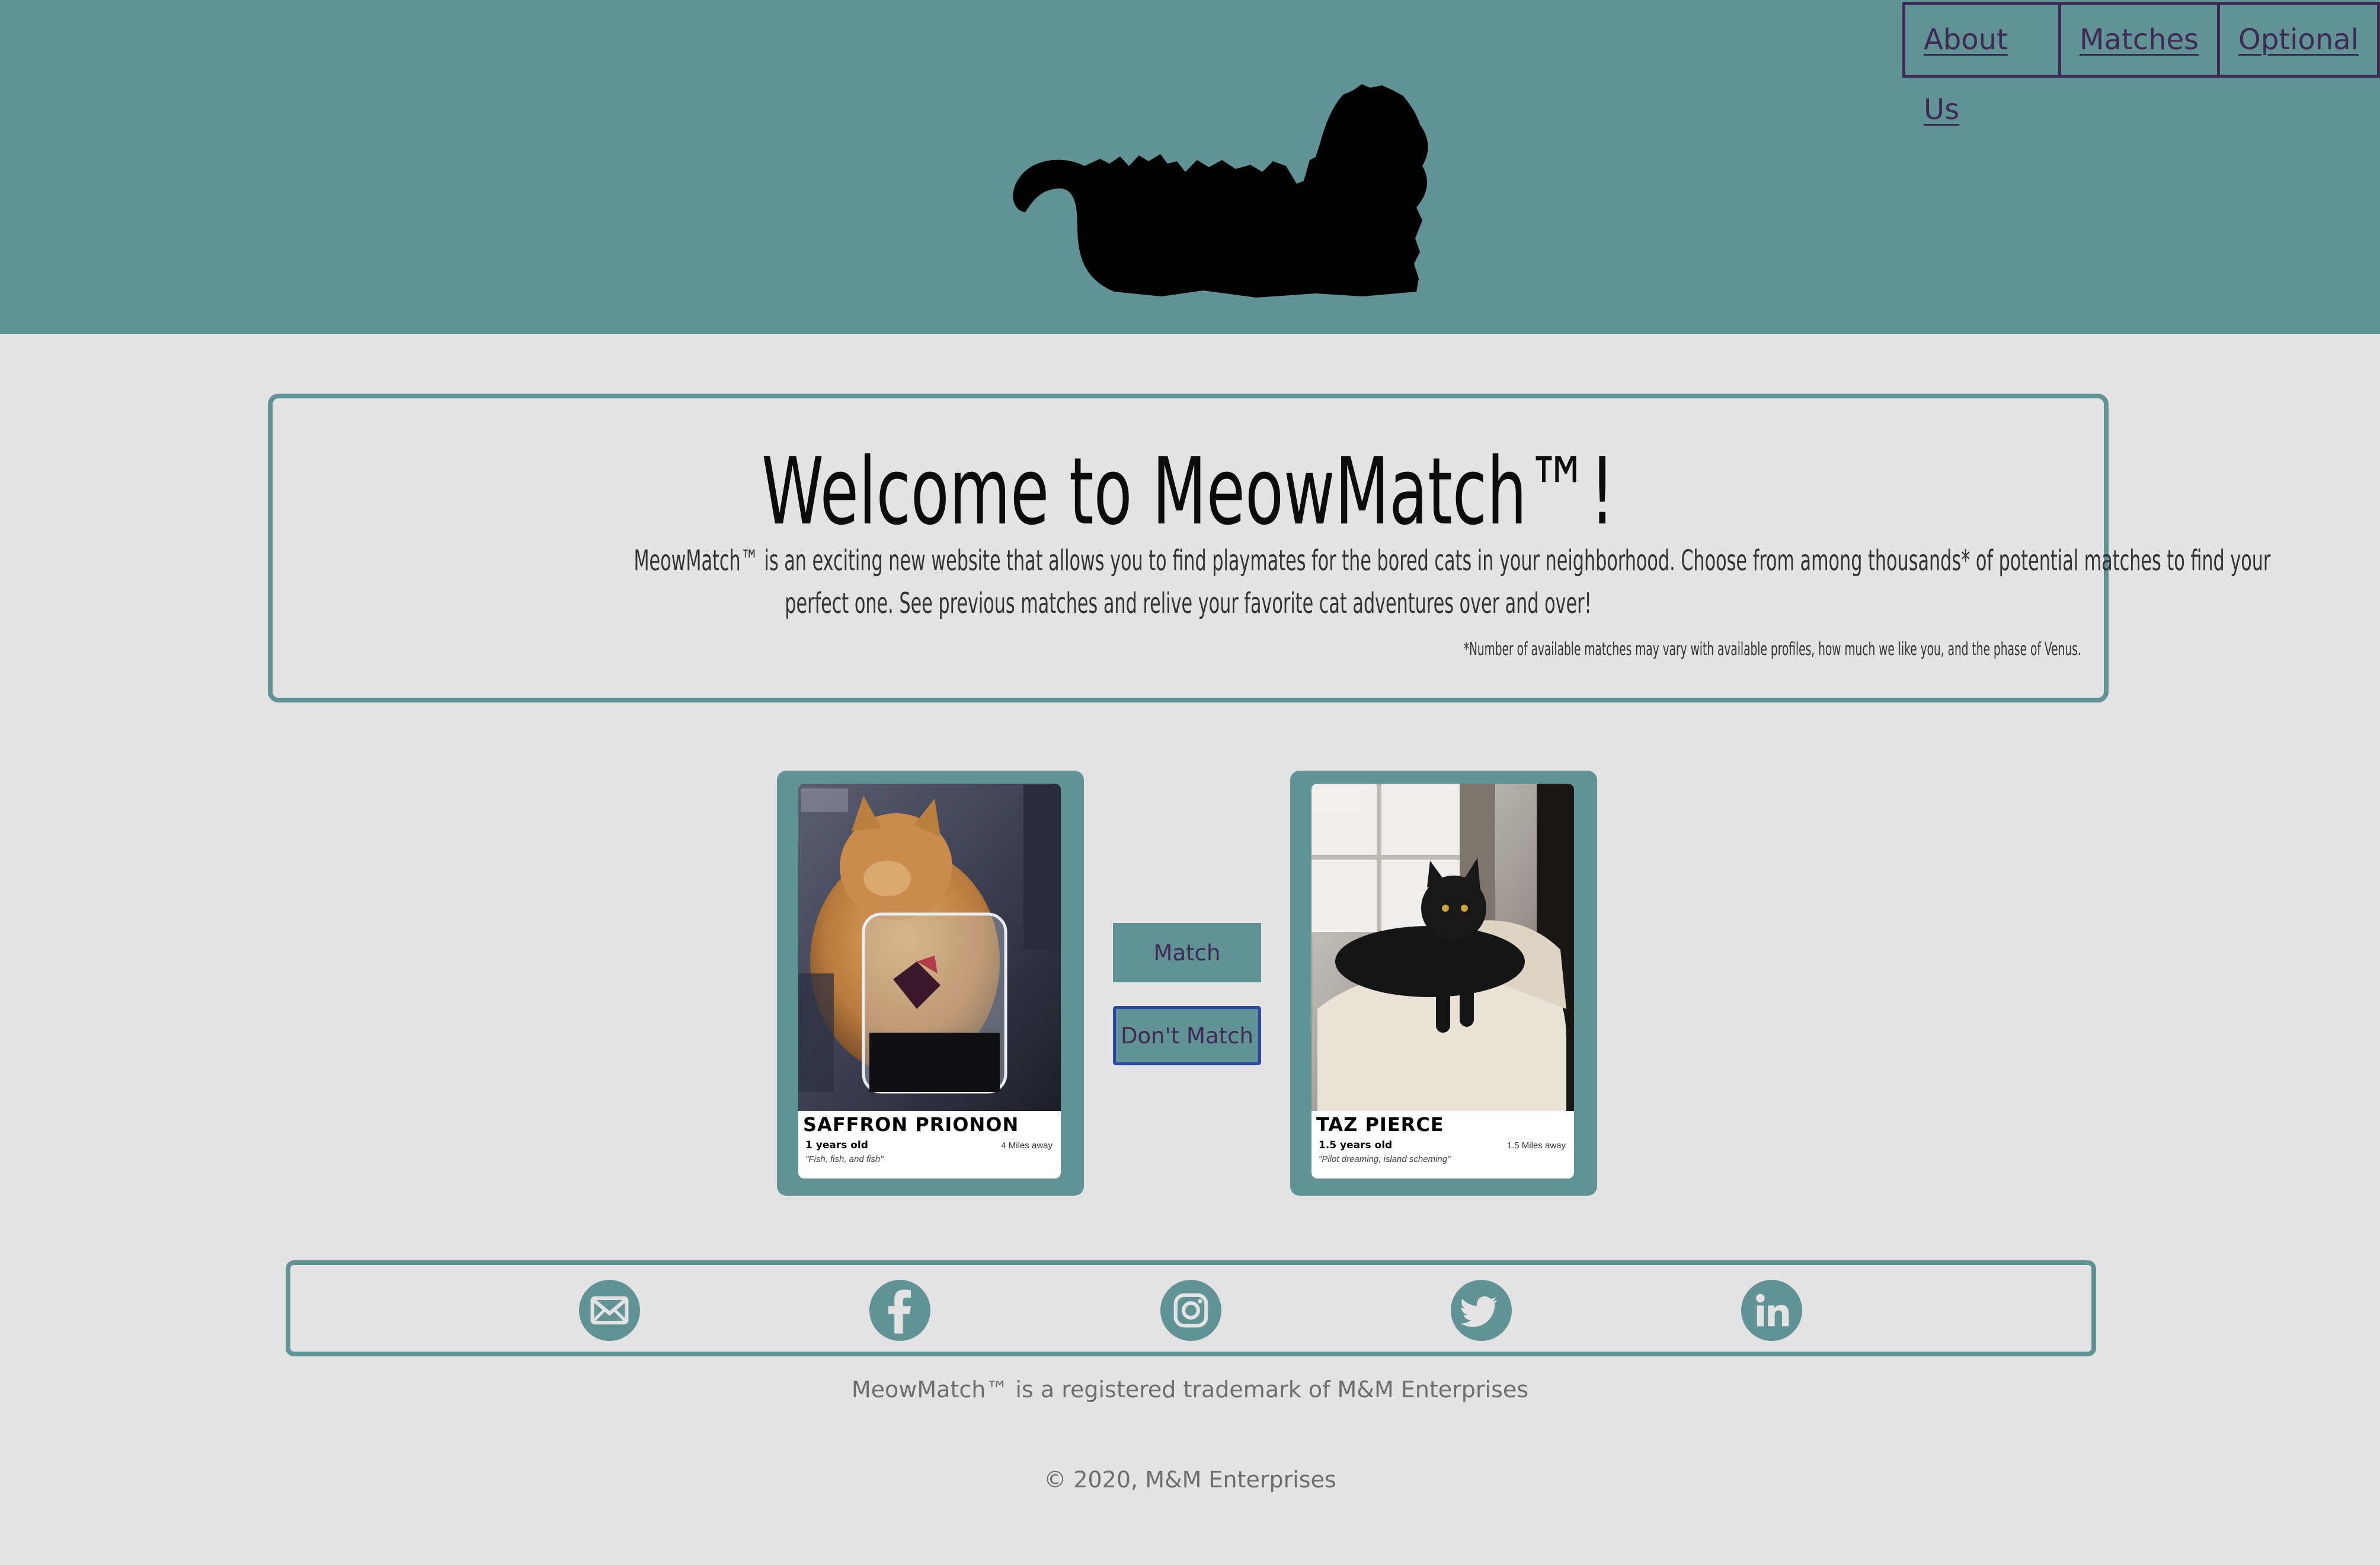  Describe the element at coordinates (929, 947) in the screenshot. I see `cat-photo-orange` at that location.